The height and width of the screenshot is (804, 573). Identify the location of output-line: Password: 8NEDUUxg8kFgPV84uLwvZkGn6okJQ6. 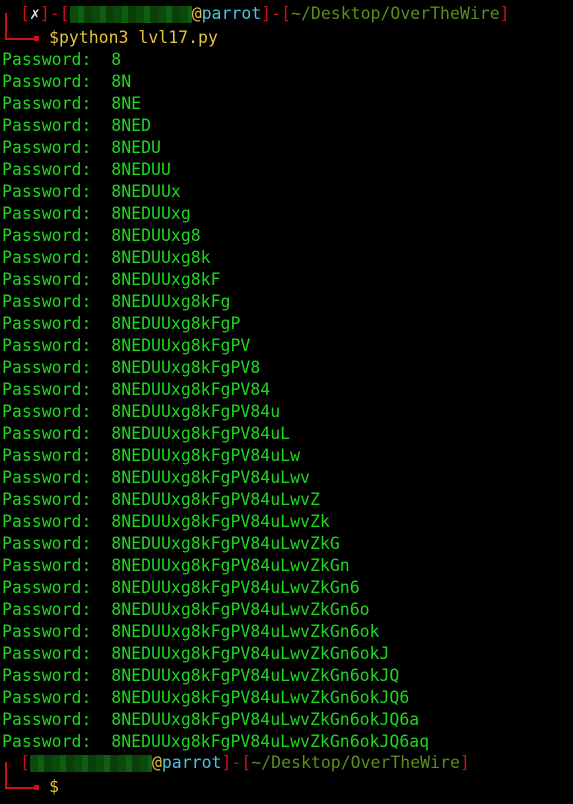
(205, 698).